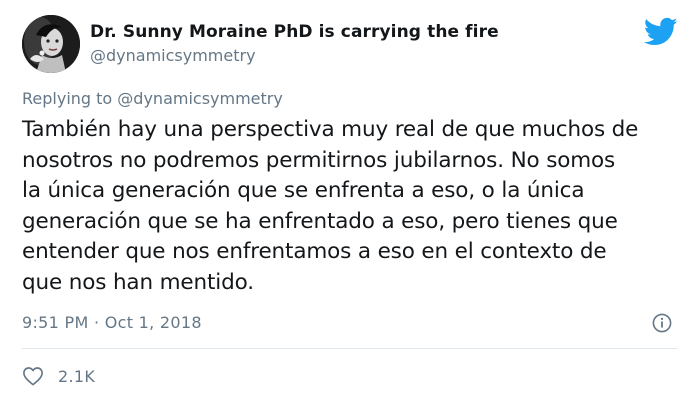  What do you see at coordinates (350, 348) in the screenshot?
I see `divider` at bounding box center [350, 348].